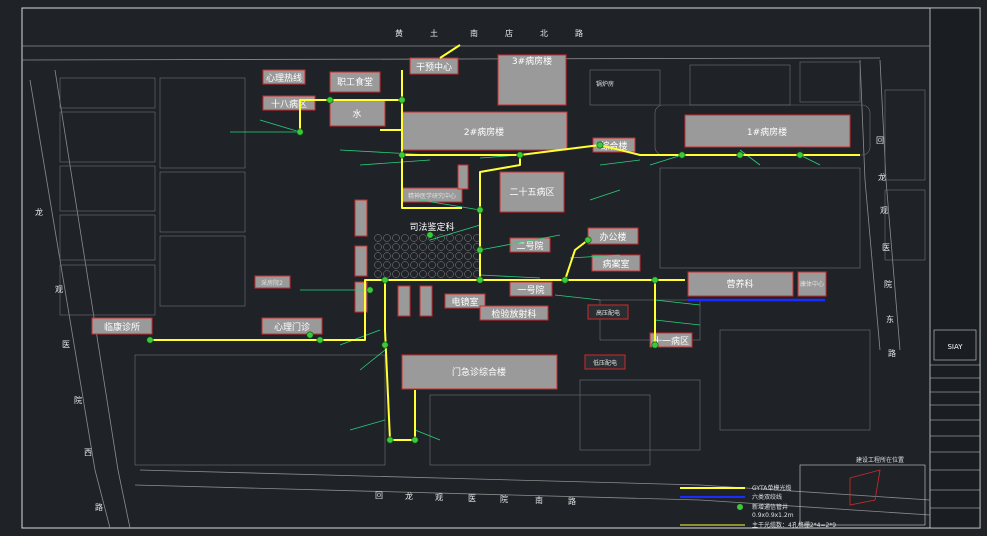 Image resolution: width=987 pixels, height=536 pixels. I want to click on location-note: 建设工程所在位置, so click(880, 460).